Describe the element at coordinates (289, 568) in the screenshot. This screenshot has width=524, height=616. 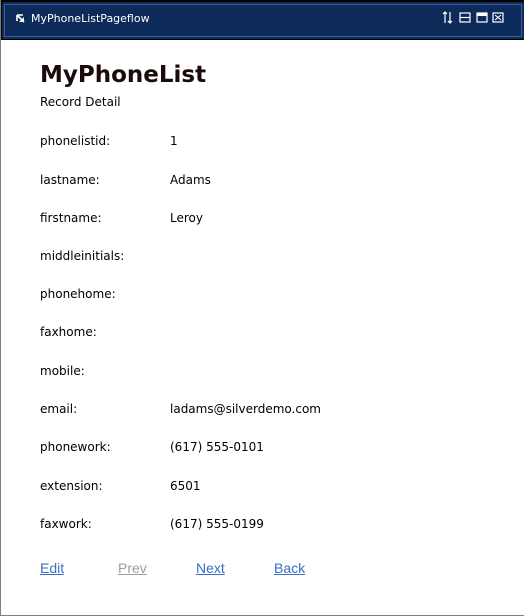
I see `back-link: Back` at that location.